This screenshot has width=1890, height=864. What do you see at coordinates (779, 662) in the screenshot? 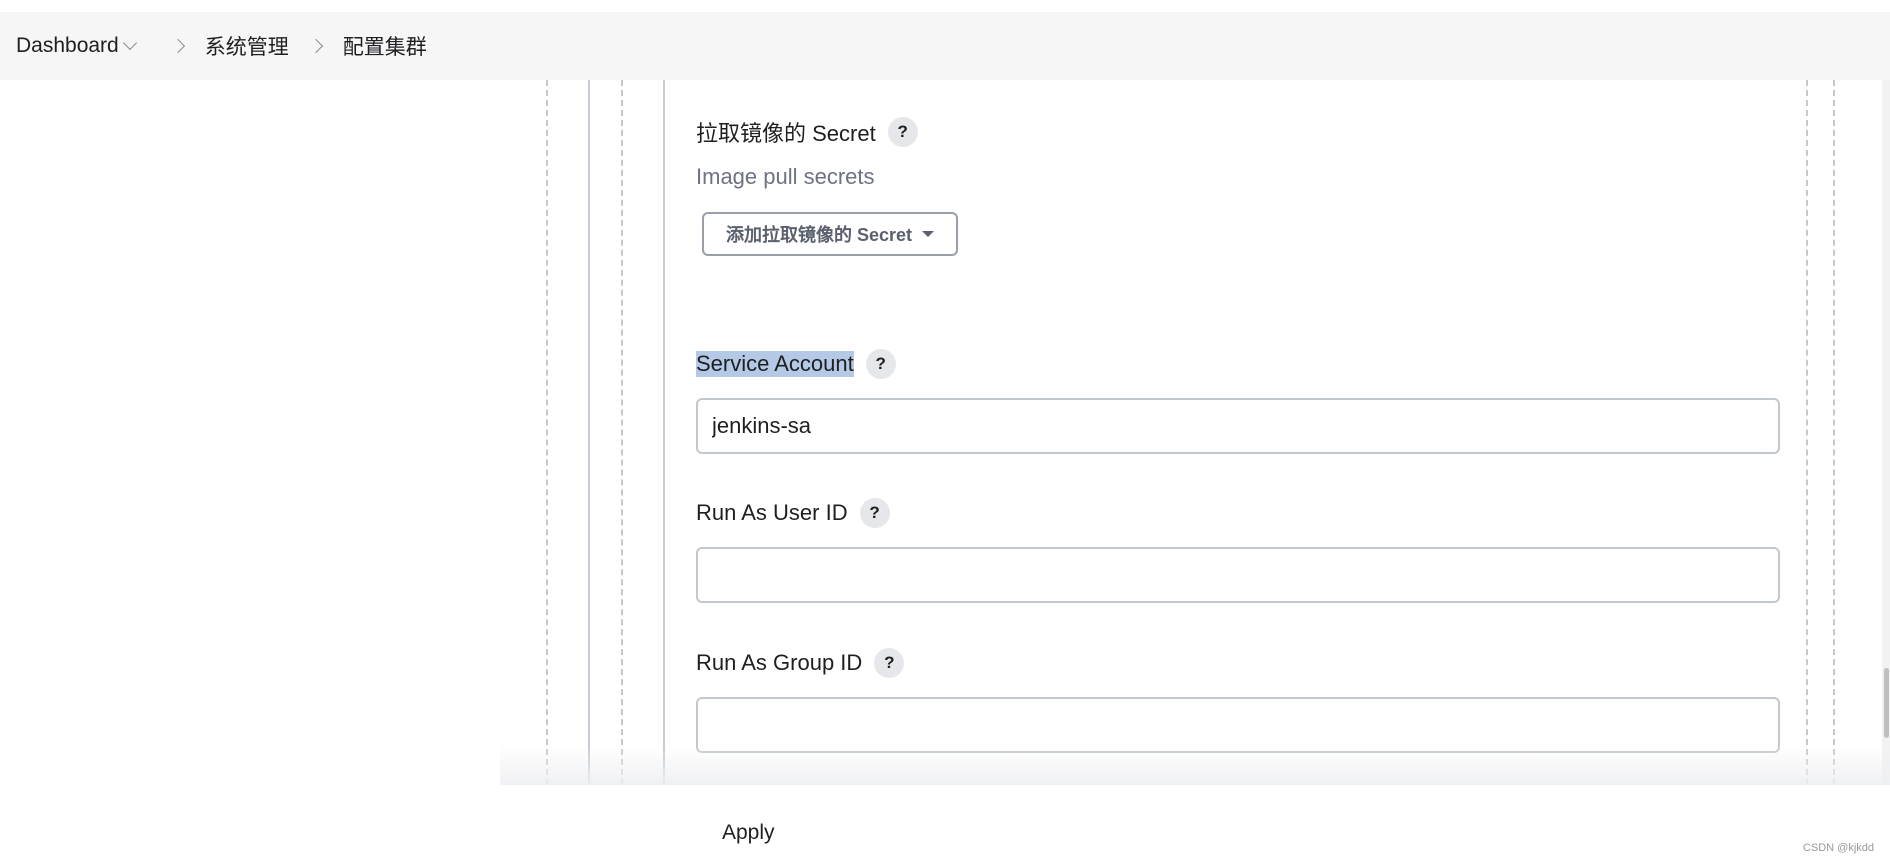
I see `run-as-group-id-label: Run As Group ID` at bounding box center [779, 662].